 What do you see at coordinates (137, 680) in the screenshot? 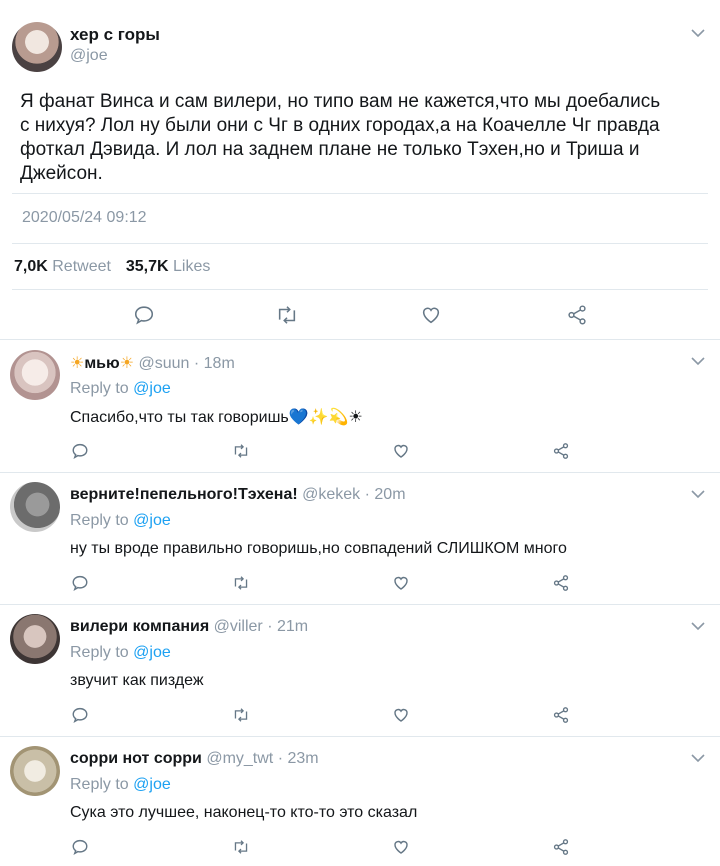
I see `reply-text: звучит как пиздеж` at bounding box center [137, 680].